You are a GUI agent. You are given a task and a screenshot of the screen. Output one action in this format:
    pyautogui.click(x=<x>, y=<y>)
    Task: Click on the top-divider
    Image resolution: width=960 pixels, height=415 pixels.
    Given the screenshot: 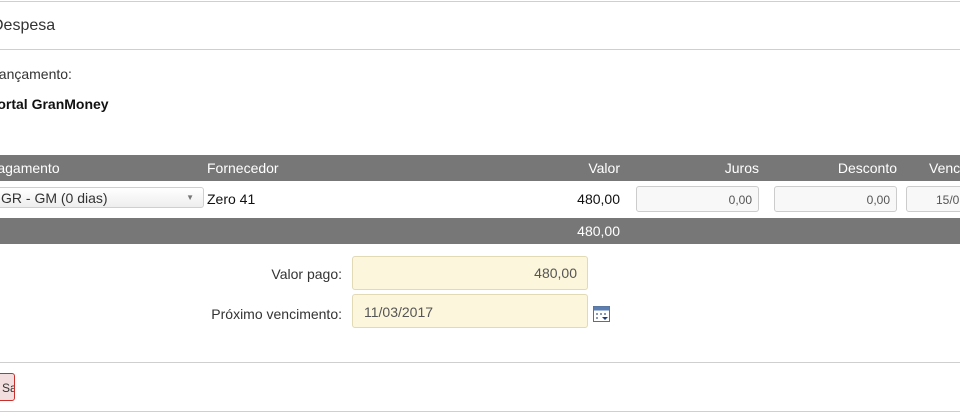 What is the action you would take?
    pyautogui.click(x=480, y=1)
    